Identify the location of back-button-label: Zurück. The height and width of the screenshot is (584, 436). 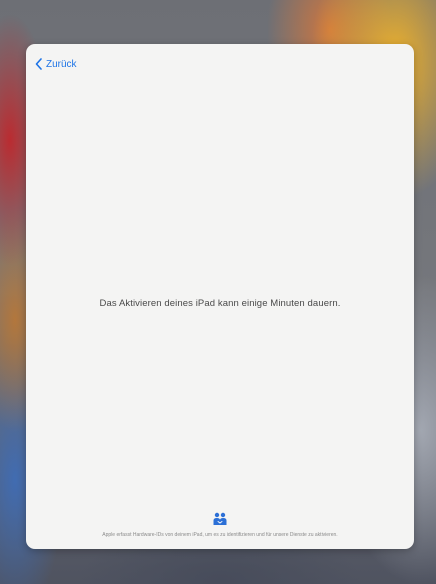
(61, 64).